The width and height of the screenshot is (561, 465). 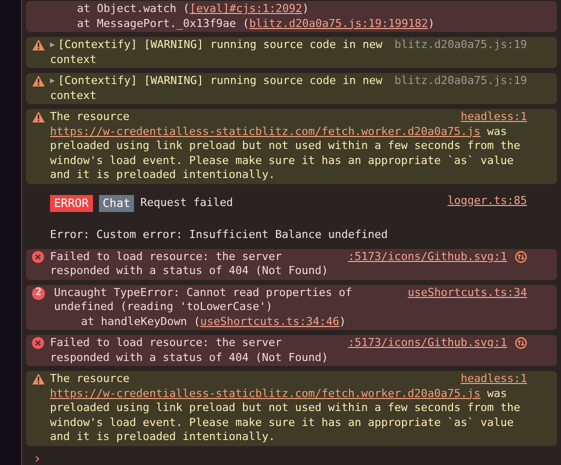 What do you see at coordinates (219, 235) in the screenshot?
I see `message-text: Error: Custom error: Insufficient Balance undefined` at bounding box center [219, 235].